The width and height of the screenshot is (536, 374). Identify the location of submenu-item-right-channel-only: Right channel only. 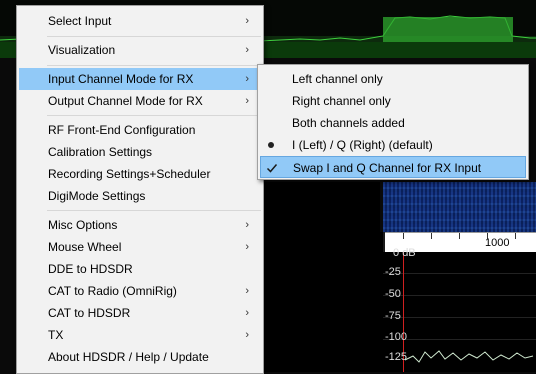
(393, 101).